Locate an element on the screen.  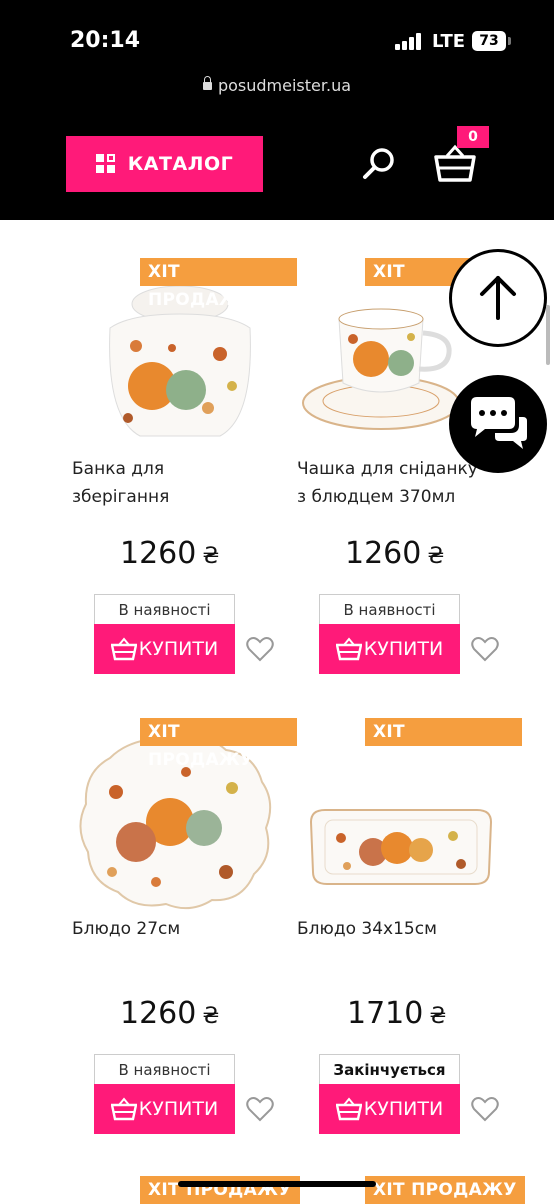
chat-icon is located at coordinates (499, 423).